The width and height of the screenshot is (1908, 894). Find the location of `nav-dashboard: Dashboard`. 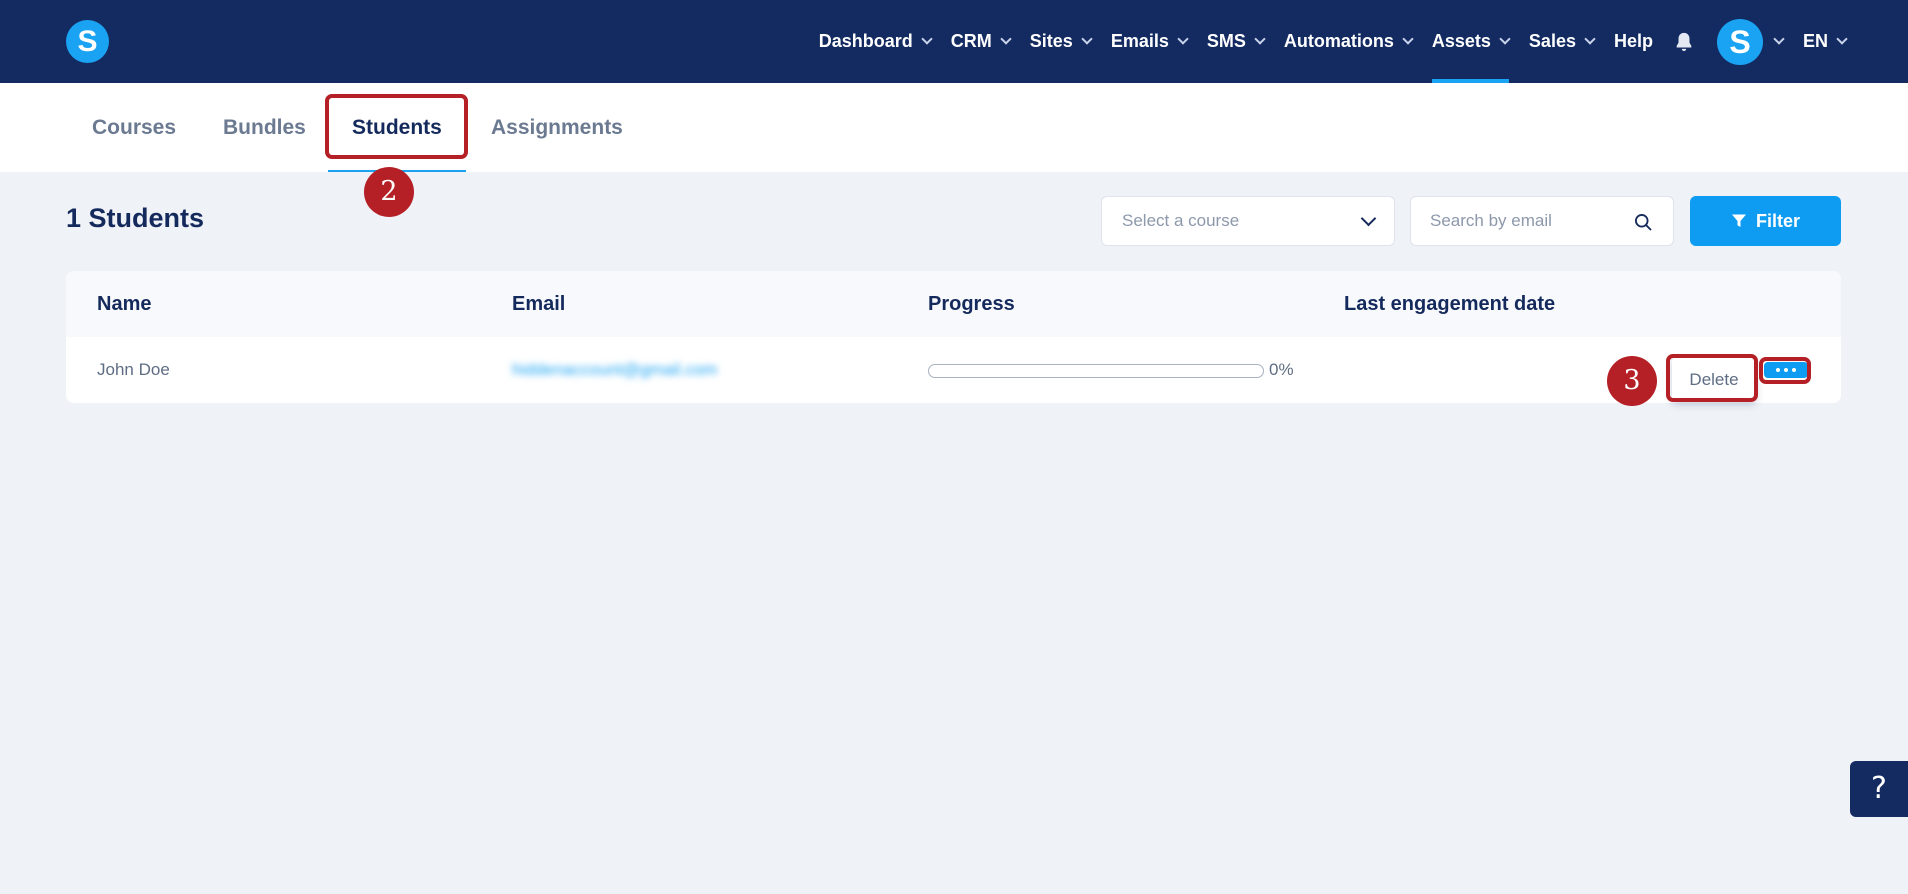

nav-dashboard: Dashboard is located at coordinates (875, 41).